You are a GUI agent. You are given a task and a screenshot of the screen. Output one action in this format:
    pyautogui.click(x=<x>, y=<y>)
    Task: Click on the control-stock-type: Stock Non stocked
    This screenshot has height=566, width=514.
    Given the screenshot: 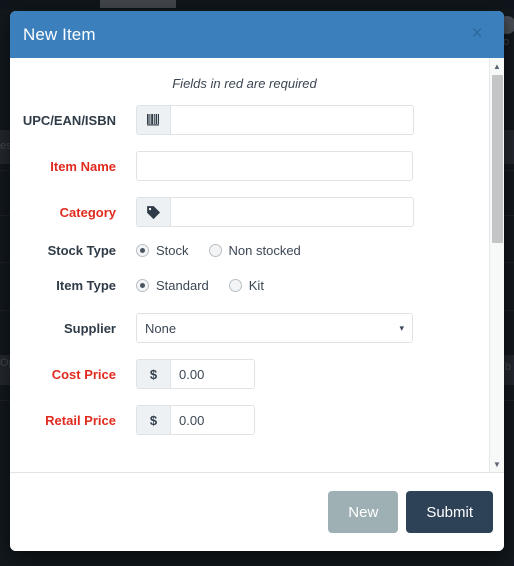 What is the action you would take?
    pyautogui.click(x=312, y=250)
    